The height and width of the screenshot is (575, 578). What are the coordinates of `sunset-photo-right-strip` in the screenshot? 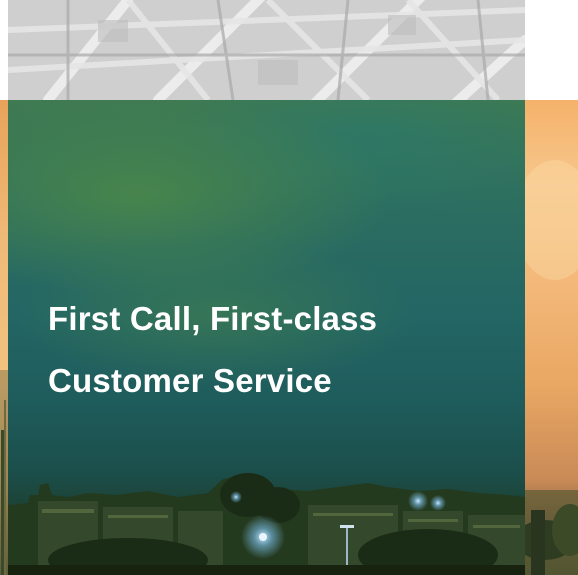 It's located at (551, 337).